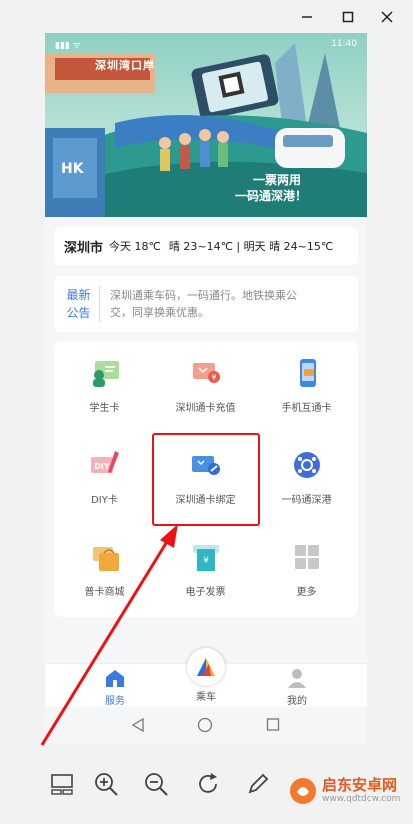  Describe the element at coordinates (68, 45) in the screenshot. I see `signal-icon: ▮▮▮ ᯤ` at that location.